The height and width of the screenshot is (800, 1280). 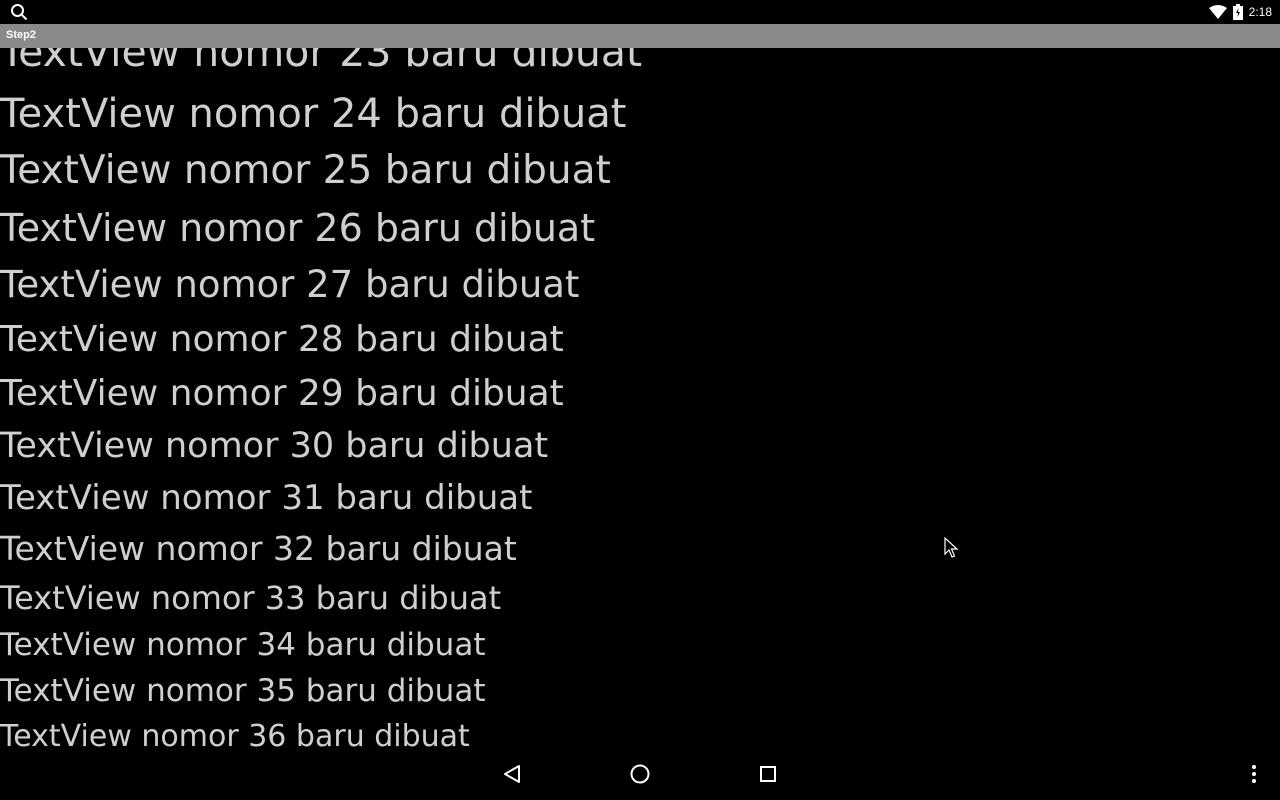 What do you see at coordinates (266, 498) in the screenshot?
I see `list-item: TextView nomor 31 baru dibuat` at bounding box center [266, 498].